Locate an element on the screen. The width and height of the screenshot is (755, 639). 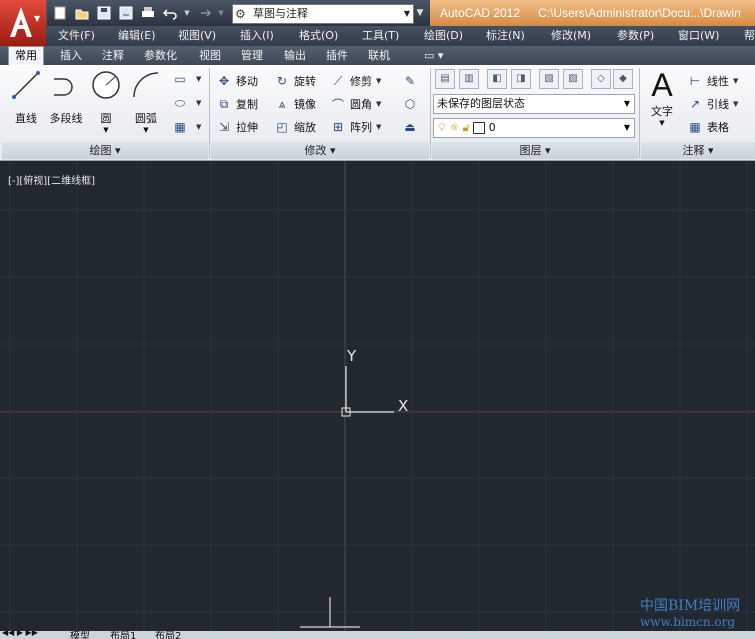
redo-dropdown: ▼ is located at coordinates (221, 13).